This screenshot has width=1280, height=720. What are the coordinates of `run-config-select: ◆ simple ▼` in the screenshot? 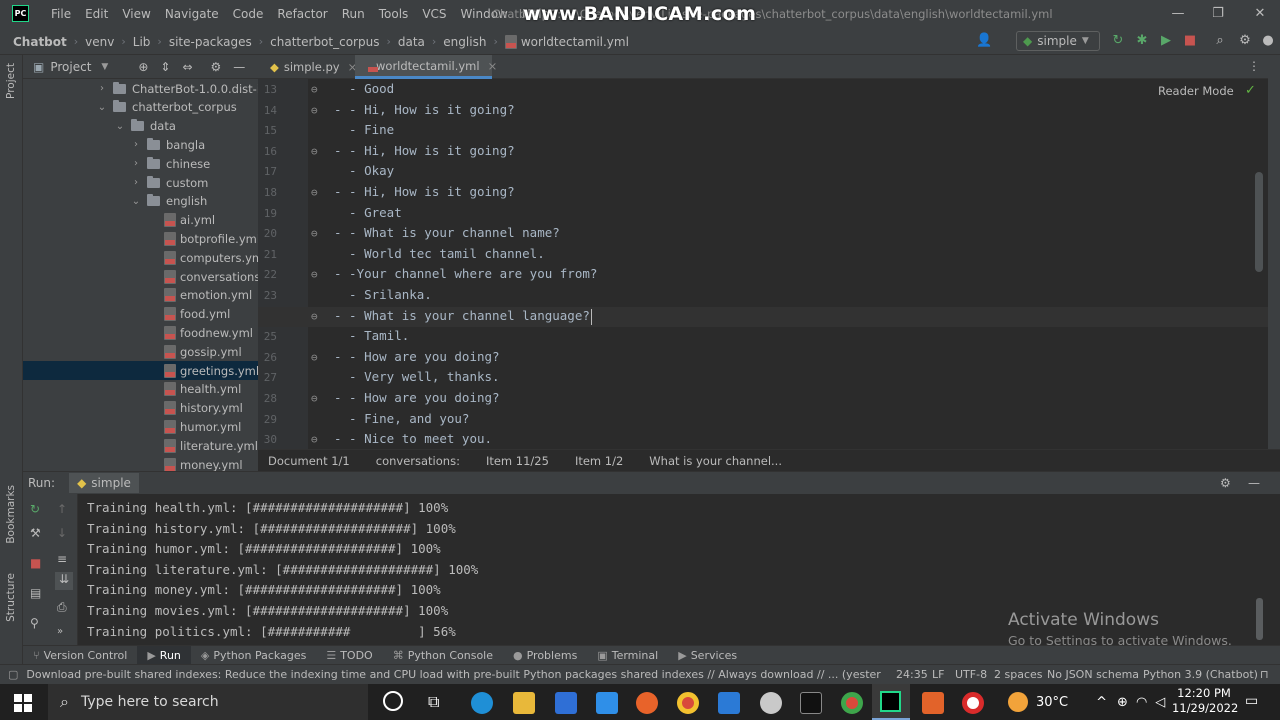 It's located at (1058, 41).